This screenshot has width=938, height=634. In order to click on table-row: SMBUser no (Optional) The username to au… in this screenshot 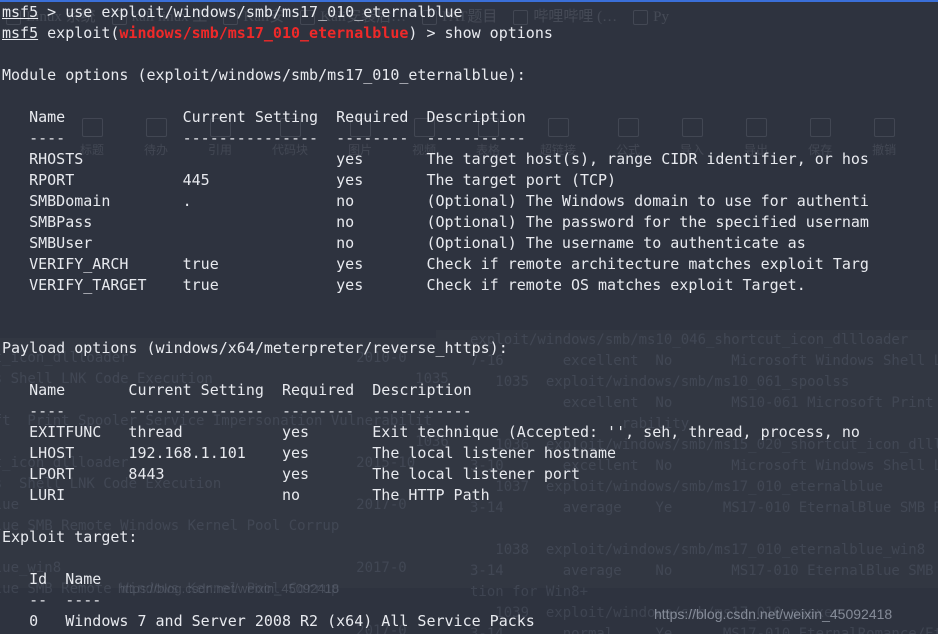, I will do `click(404, 243)`.